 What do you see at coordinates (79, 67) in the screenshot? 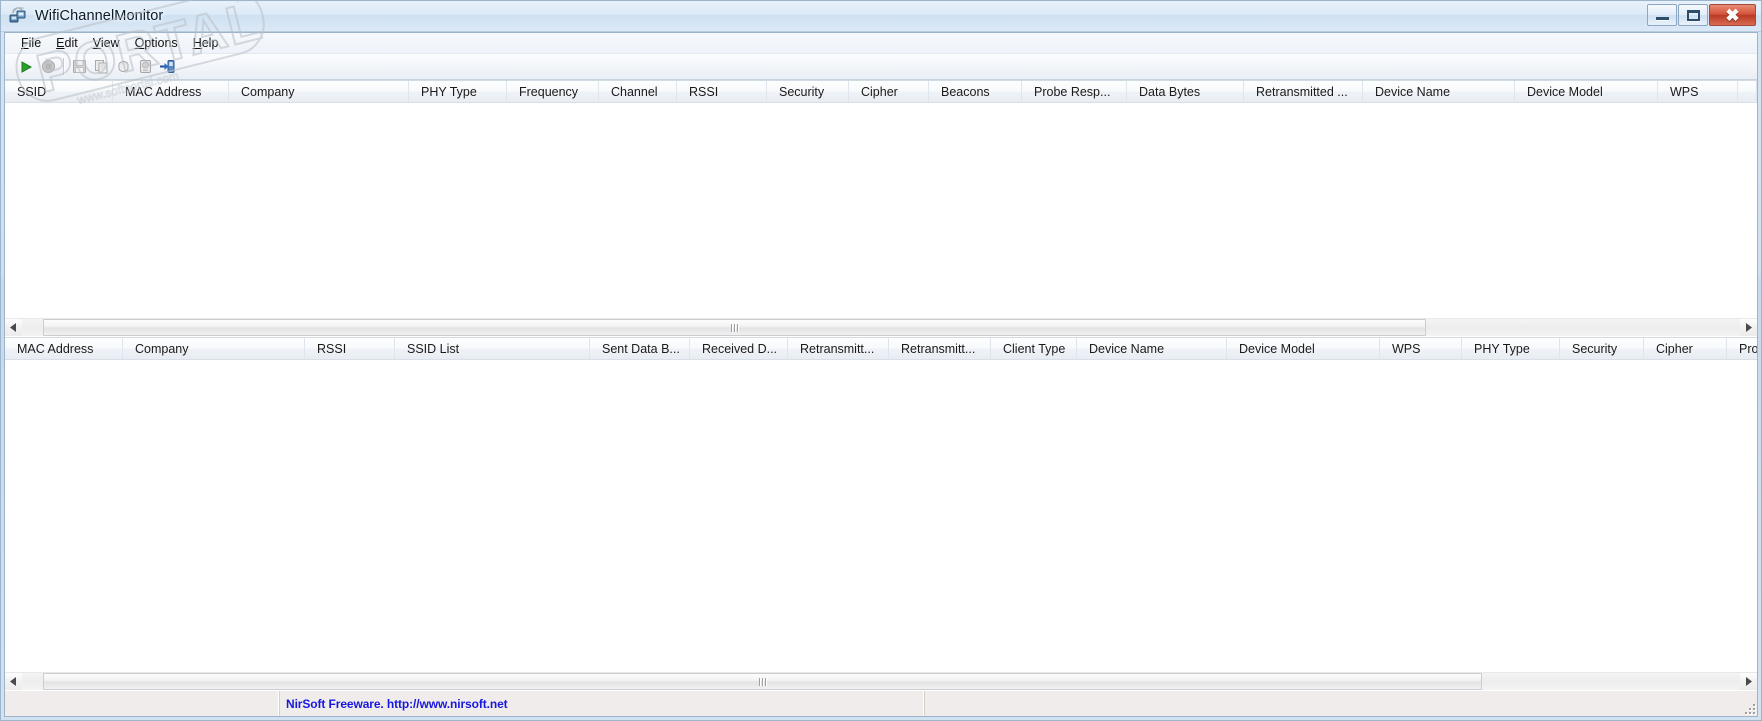
I see `save-button` at bounding box center [79, 67].